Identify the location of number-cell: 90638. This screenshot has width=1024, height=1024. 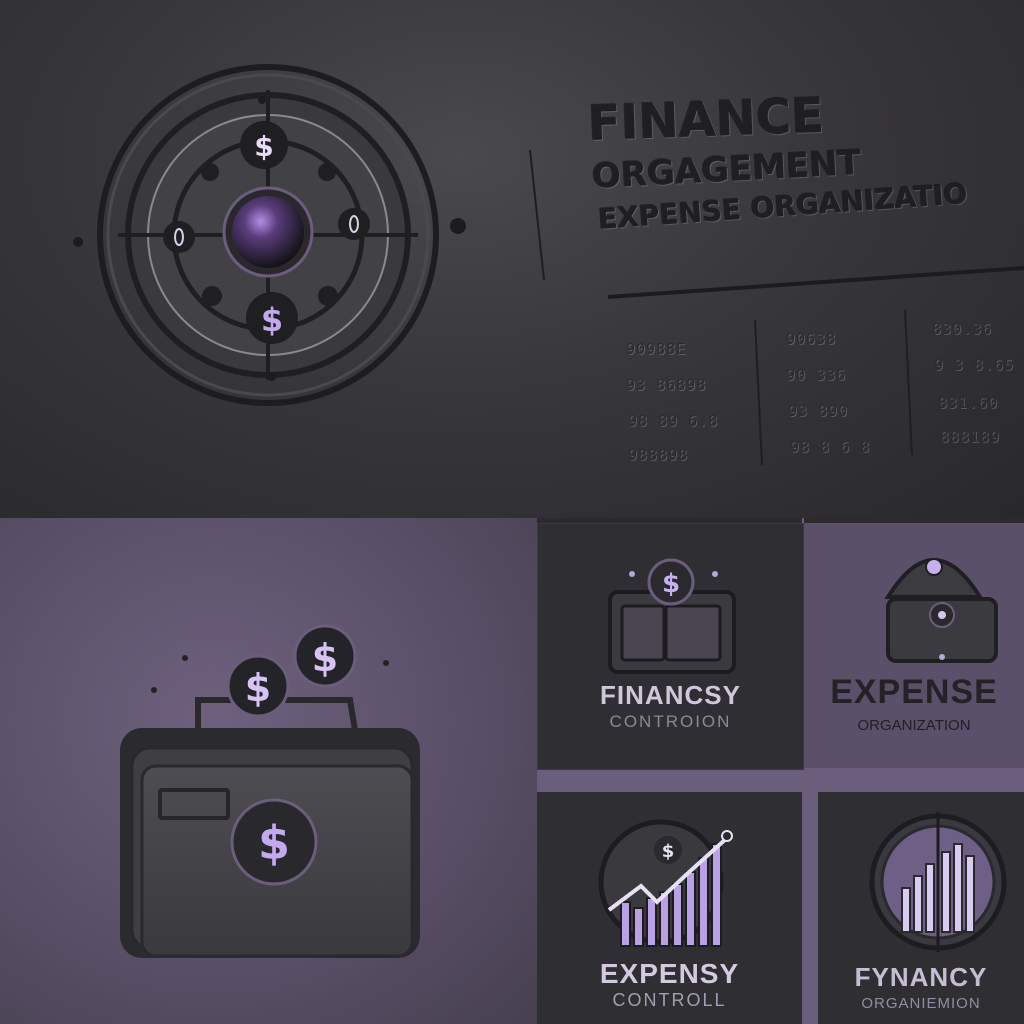
(811, 339).